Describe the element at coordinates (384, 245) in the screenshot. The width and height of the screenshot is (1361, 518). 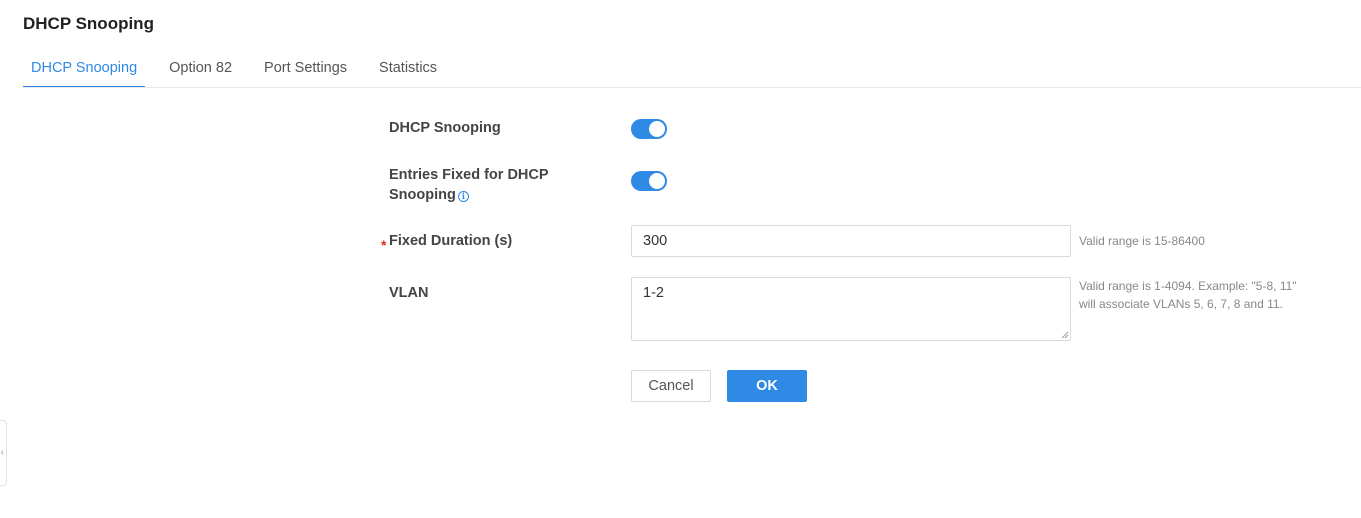
I see `required-mark: *` at that location.